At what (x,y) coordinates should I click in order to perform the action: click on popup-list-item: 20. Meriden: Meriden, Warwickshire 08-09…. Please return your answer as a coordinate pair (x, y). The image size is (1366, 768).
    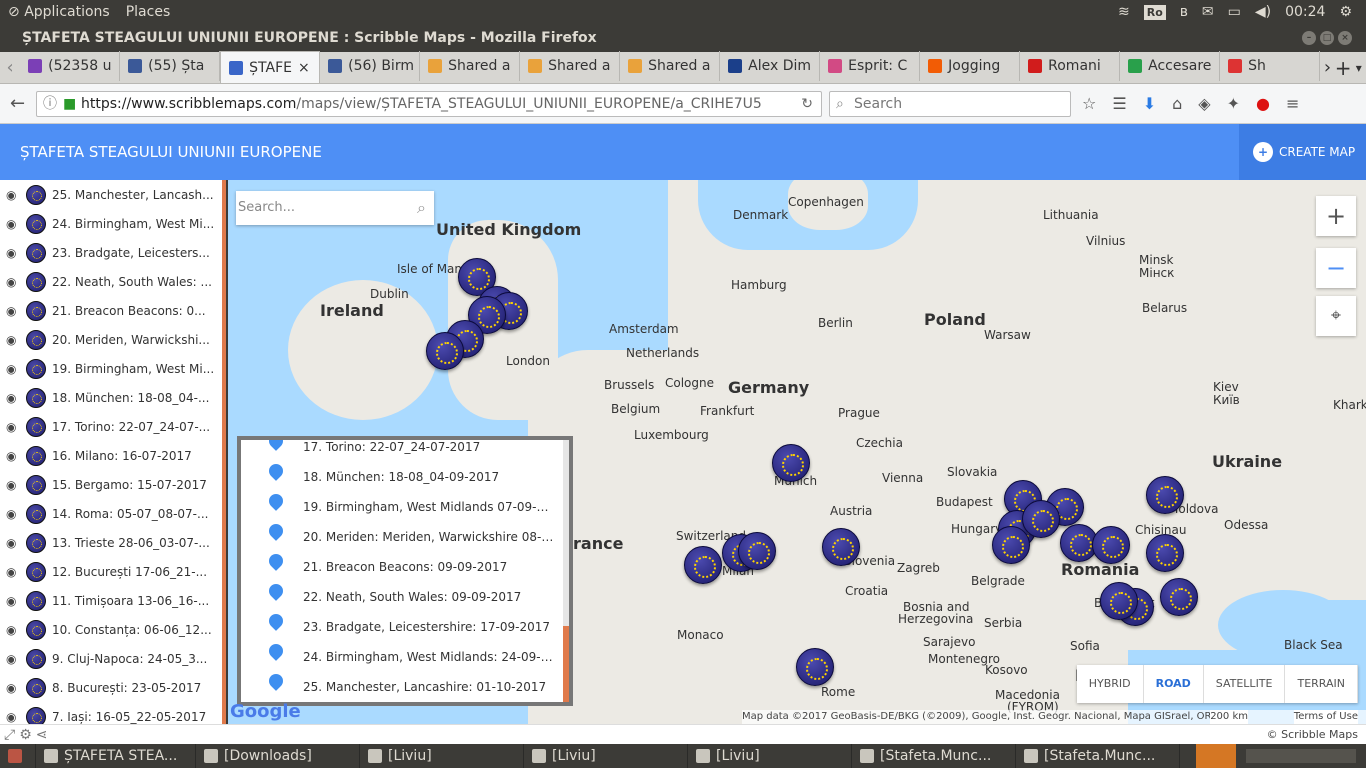
    Looking at the image, I should click on (405, 536).